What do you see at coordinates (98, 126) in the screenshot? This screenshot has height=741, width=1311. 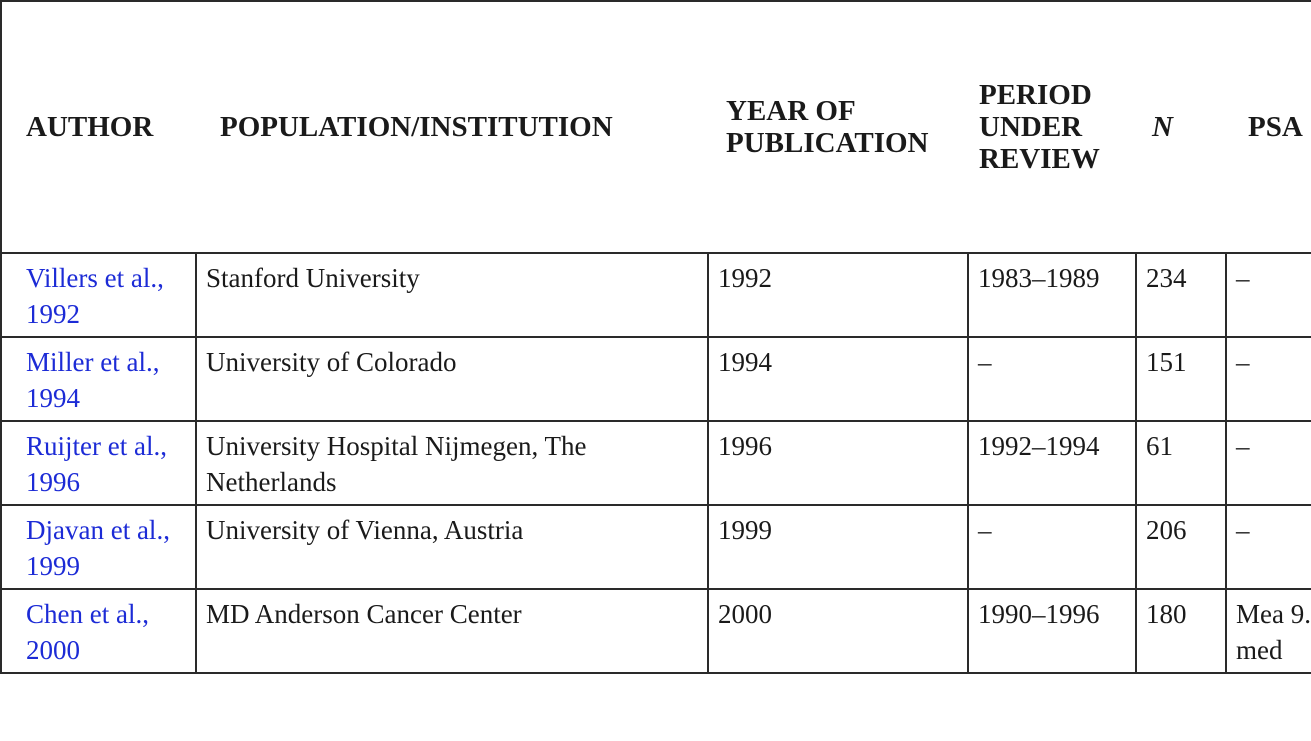 I see `header-author: AUTHOR` at bounding box center [98, 126].